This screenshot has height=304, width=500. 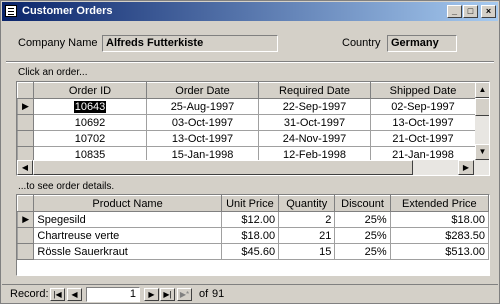 I want to click on orders-selector-header, so click(x=25, y=90).